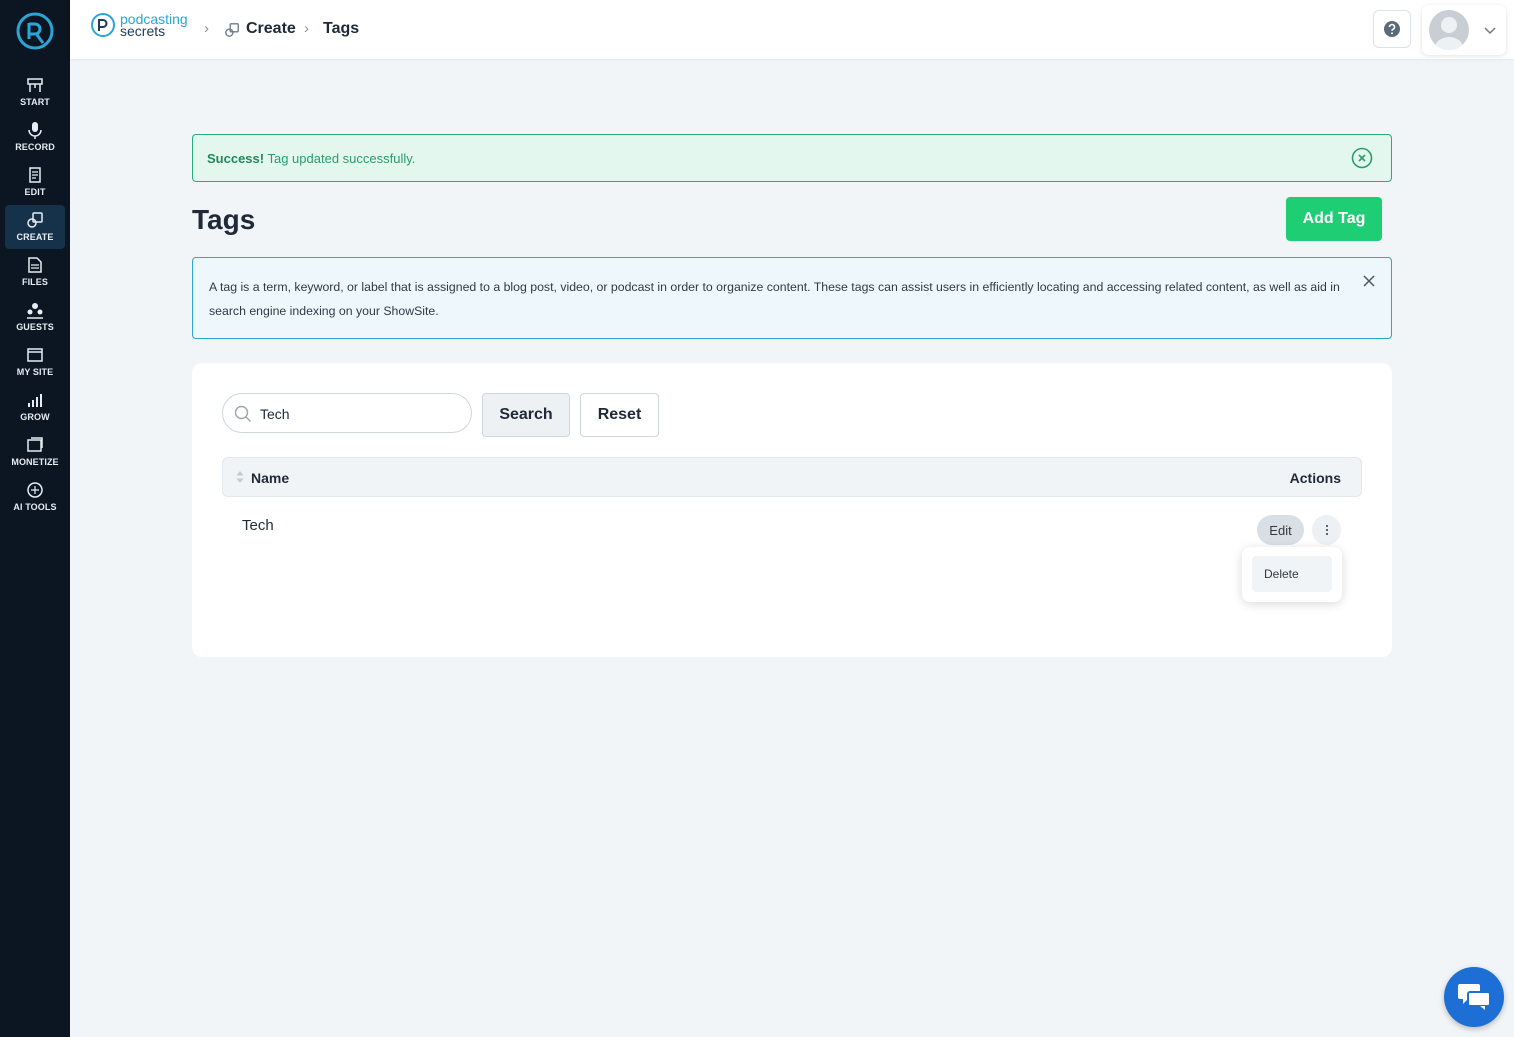  What do you see at coordinates (1449, 30) in the screenshot?
I see `avatar` at bounding box center [1449, 30].